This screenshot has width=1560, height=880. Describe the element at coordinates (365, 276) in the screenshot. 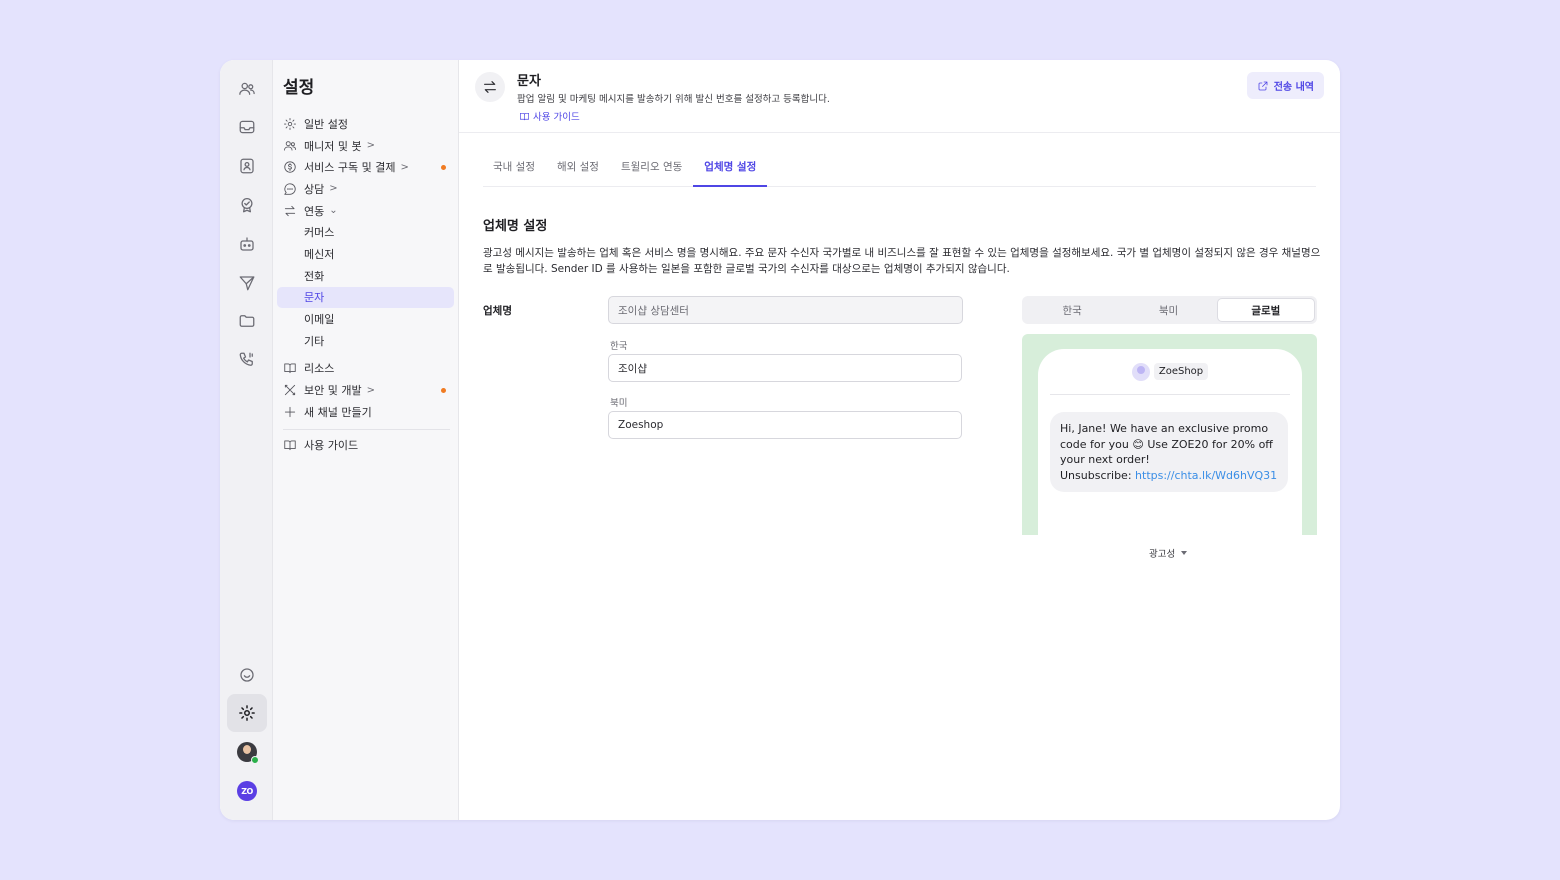

I see `sidebar-item-call: 전화` at that location.